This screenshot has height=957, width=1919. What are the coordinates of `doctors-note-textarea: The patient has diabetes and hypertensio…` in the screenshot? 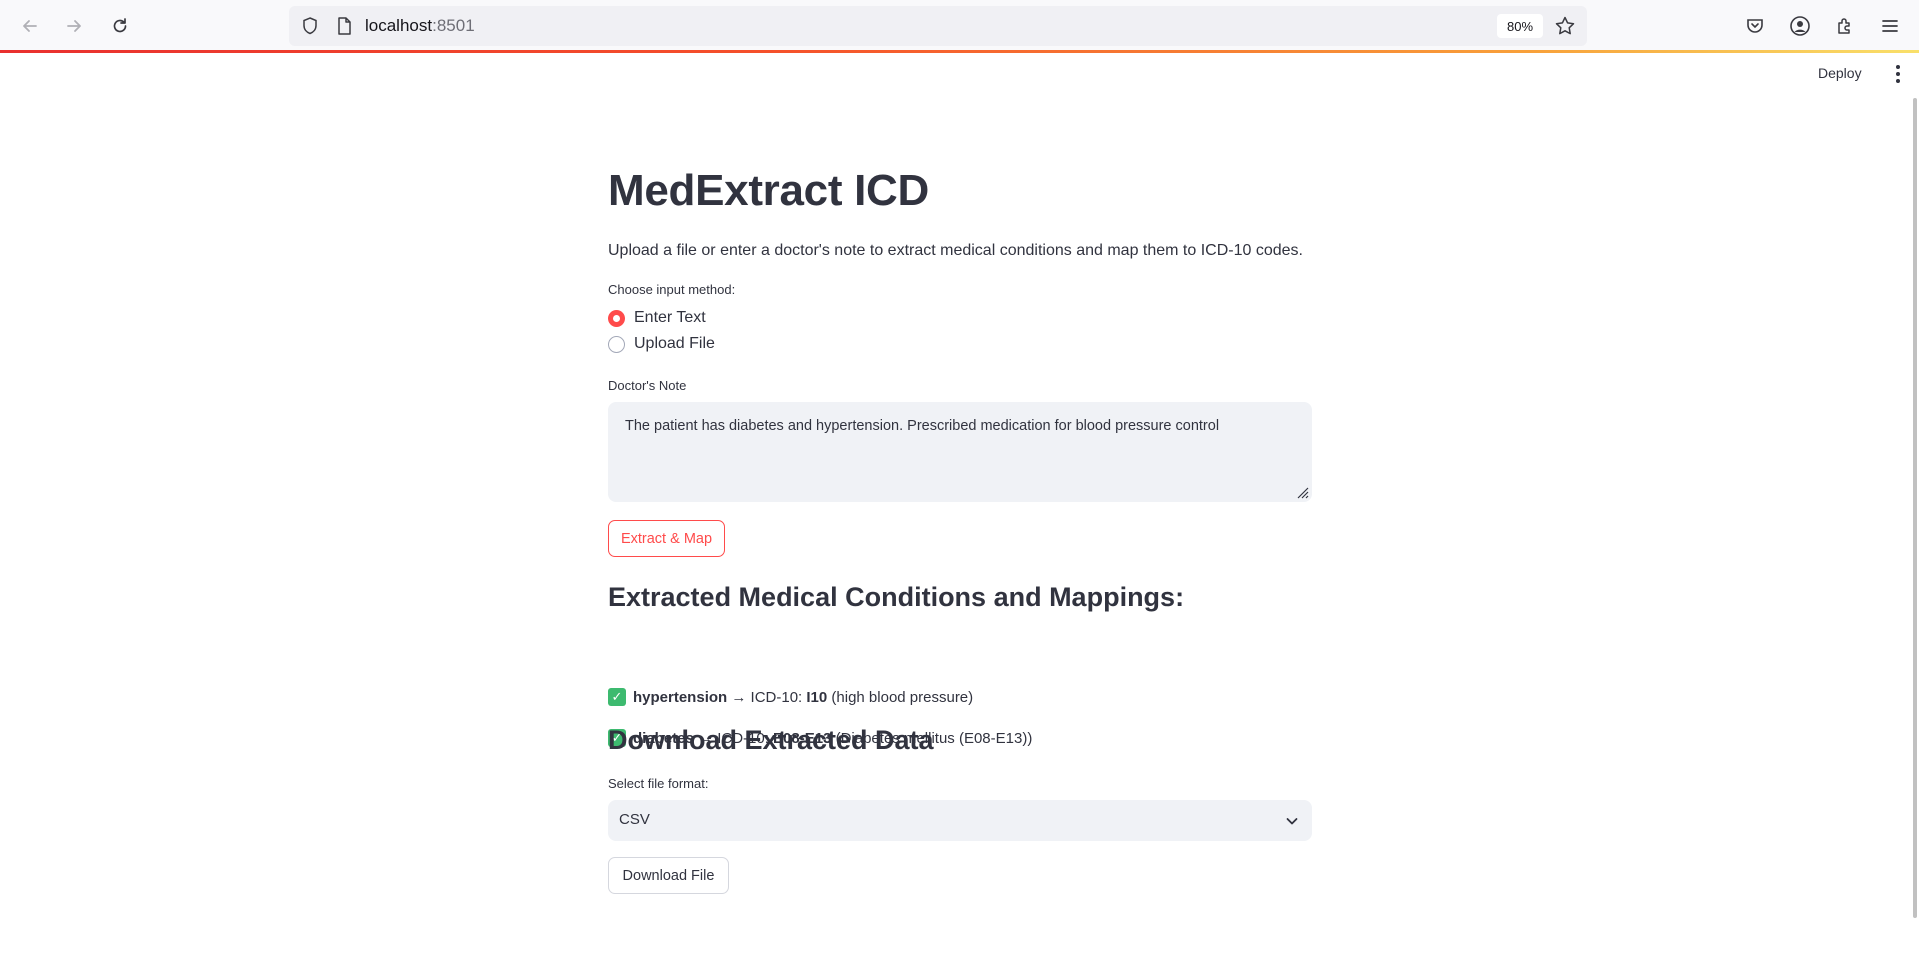 It's located at (960, 452).